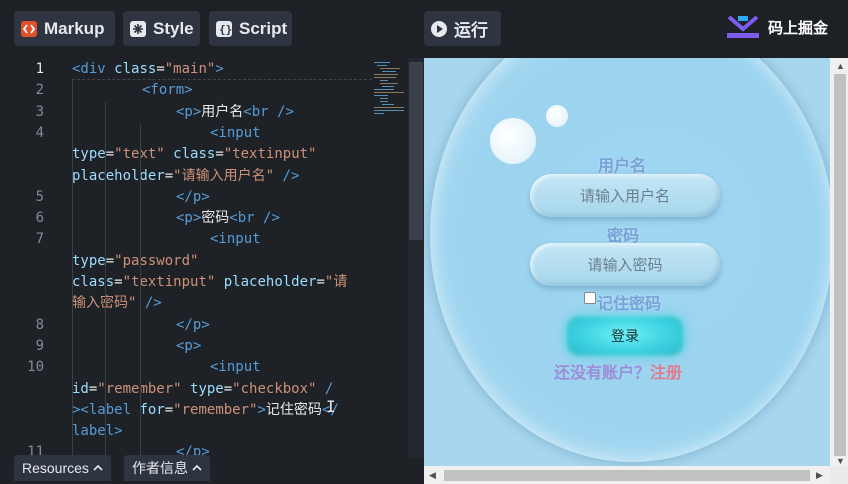 The height and width of the screenshot is (484, 848). I want to click on script-icon: {}, so click(224, 29).